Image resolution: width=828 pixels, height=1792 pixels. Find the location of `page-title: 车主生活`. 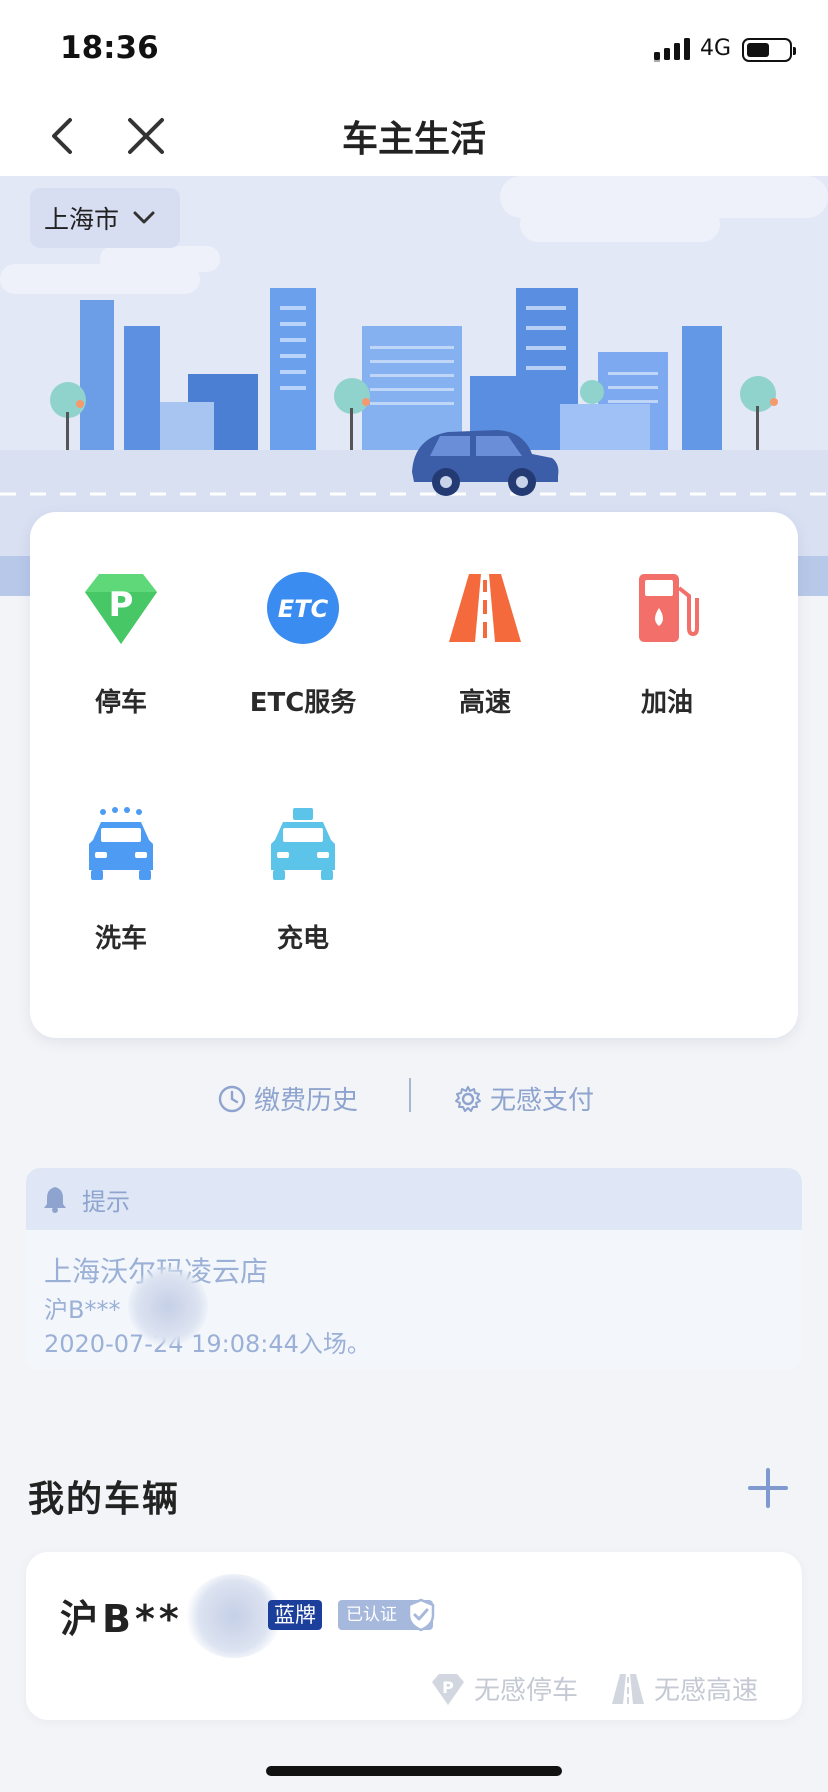

page-title: 车主生活 is located at coordinates (413, 139).